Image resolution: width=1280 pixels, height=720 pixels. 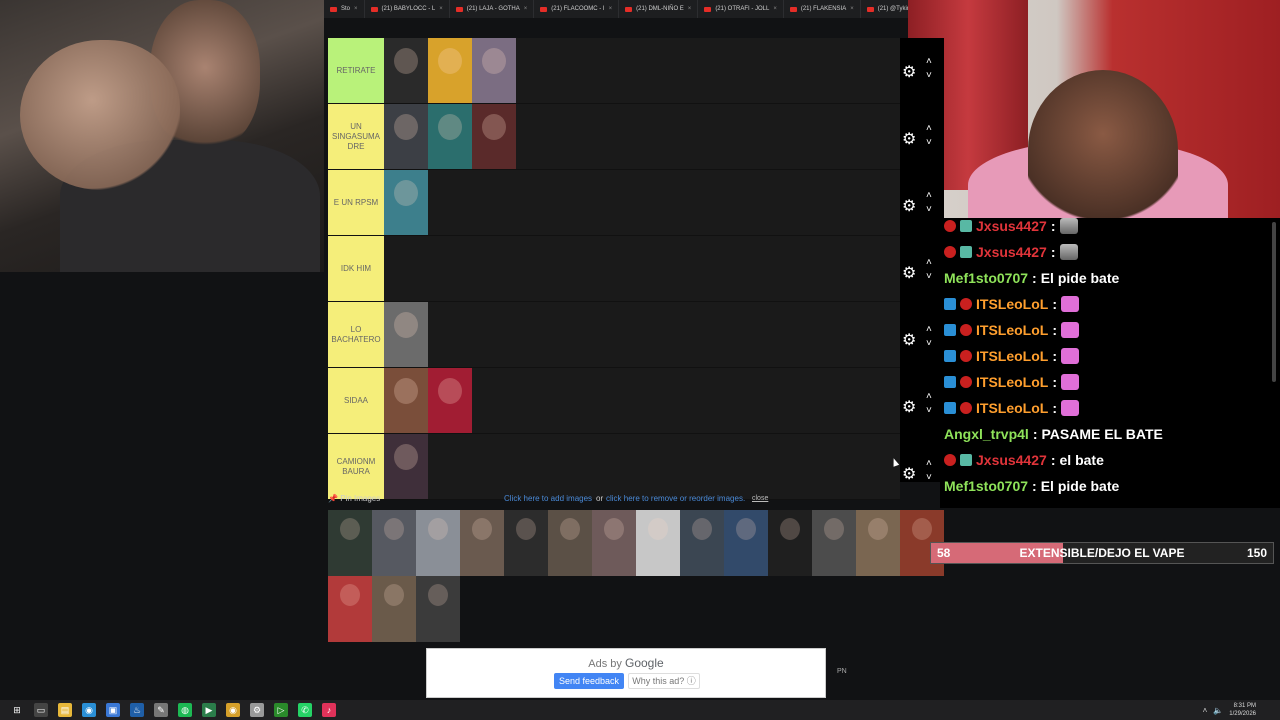 What do you see at coordinates (257, 710) in the screenshot?
I see `settings-icon: ⚙` at bounding box center [257, 710].